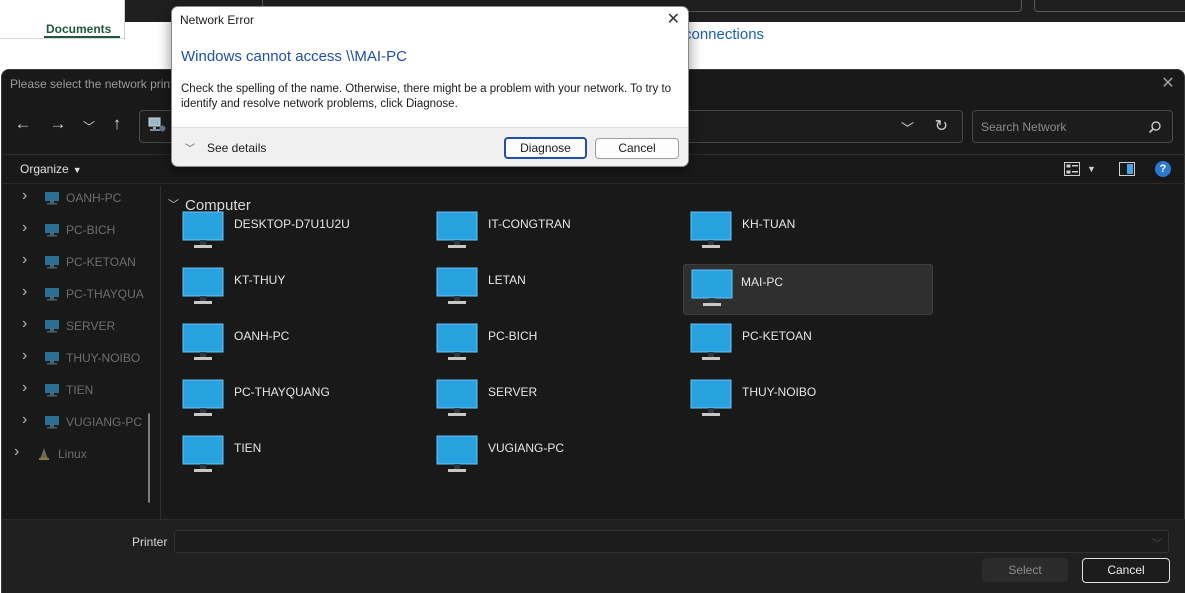 This screenshot has height=593, width=1185. Describe the element at coordinates (124, 20) in the screenshot. I see `background-divider` at that location.